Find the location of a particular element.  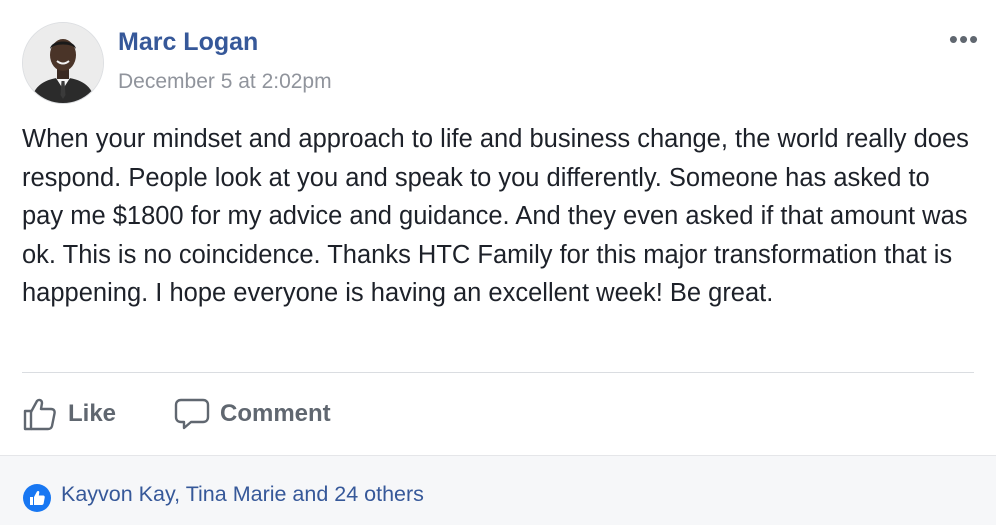

post-timestamp: December 5 at 2:02pm is located at coordinates (225, 82).